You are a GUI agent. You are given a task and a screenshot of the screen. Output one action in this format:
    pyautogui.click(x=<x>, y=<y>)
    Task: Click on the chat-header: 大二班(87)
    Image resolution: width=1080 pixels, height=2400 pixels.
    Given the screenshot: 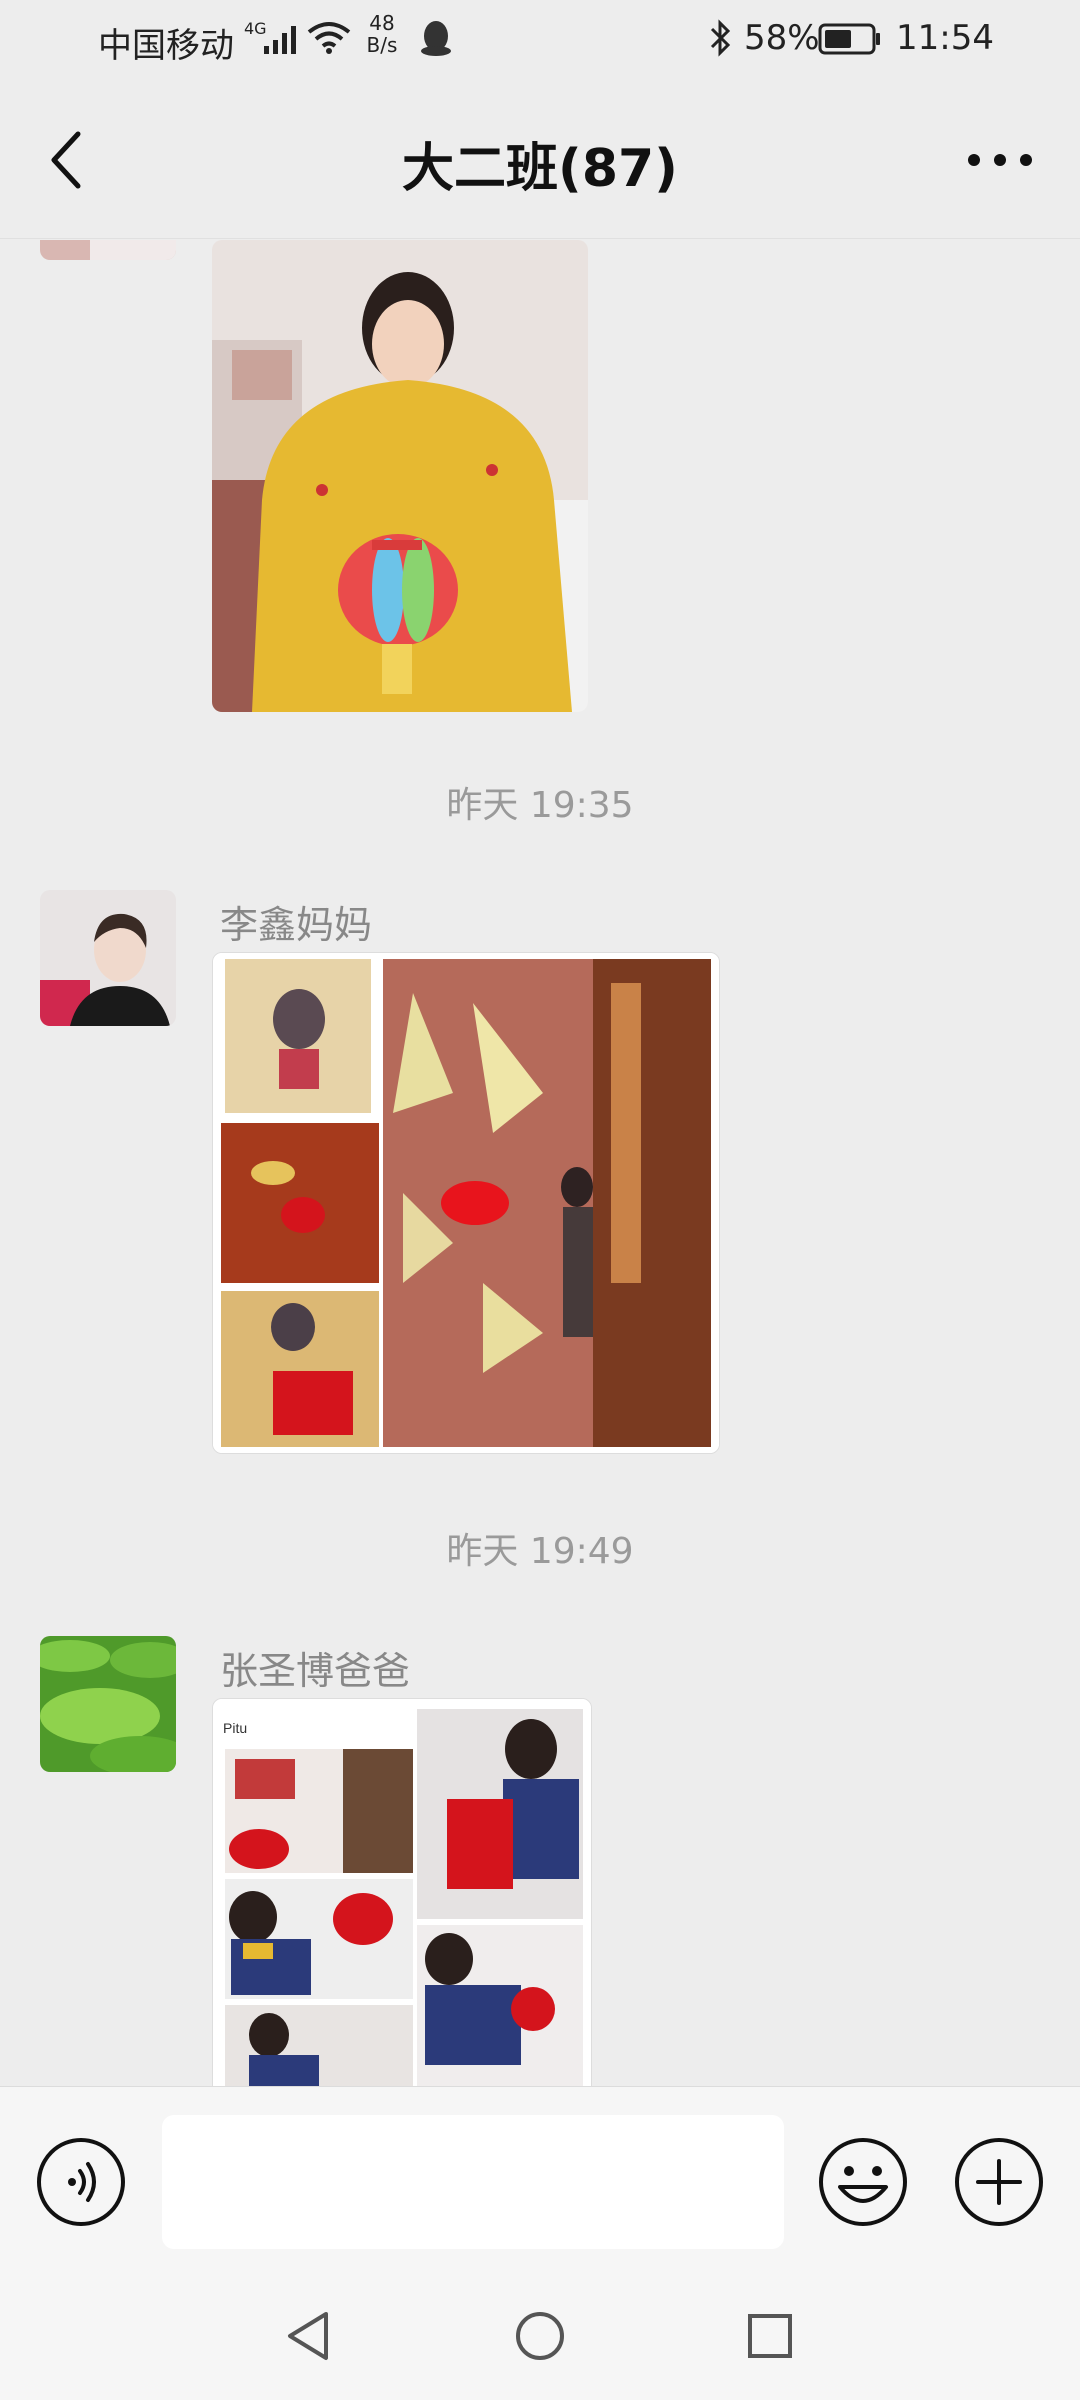 What is the action you would take?
    pyautogui.click(x=540, y=159)
    